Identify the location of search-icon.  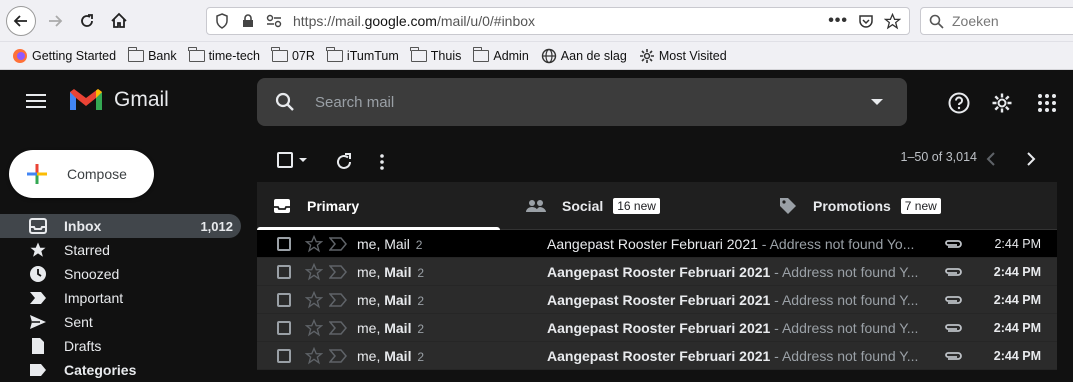
(285, 102).